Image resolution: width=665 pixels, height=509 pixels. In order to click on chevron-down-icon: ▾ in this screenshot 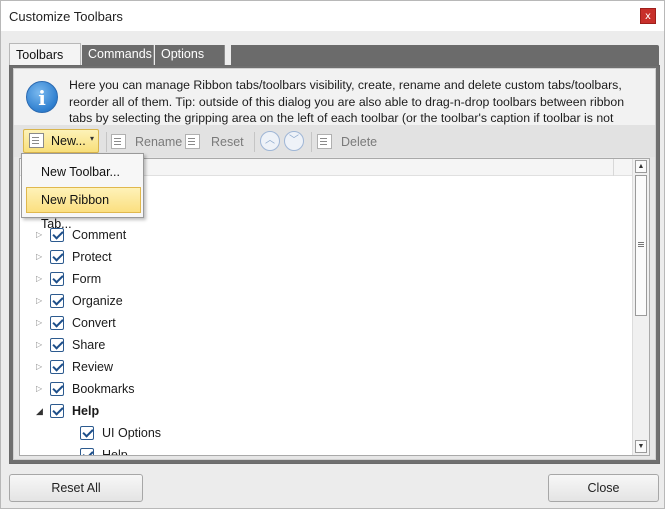, I will do `click(92, 138)`.